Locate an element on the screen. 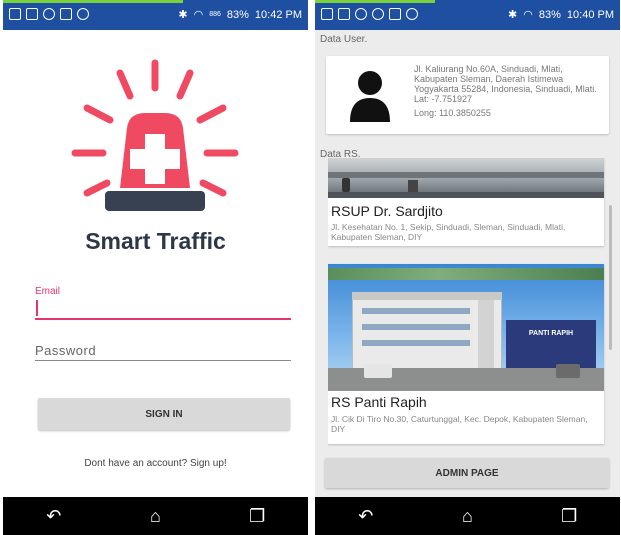 This screenshot has width=621, height=535. scrollbar is located at coordinates (610, 277).